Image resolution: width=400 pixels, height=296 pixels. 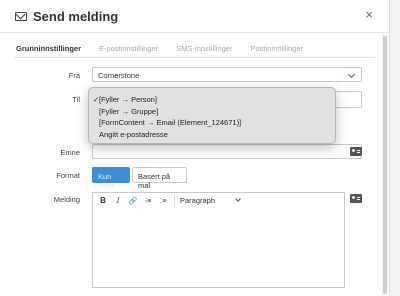 I want to click on editor-toolbar: B I 🔗 ⁝≡ ⁚≡ Paragraph, so click(x=218, y=200).